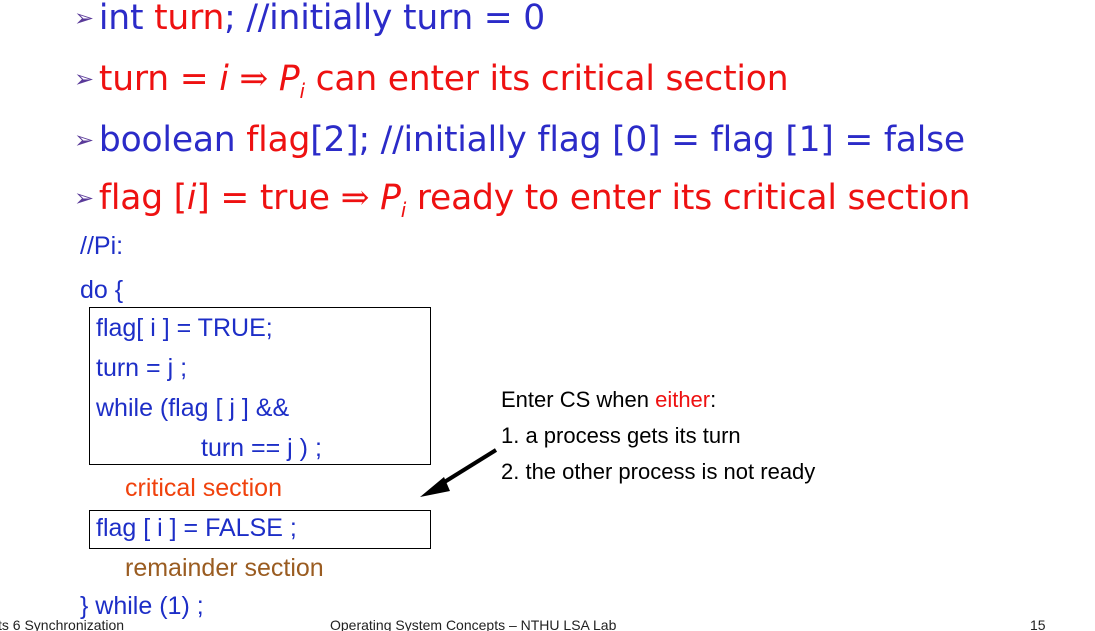 This screenshot has height=631, width=1095. I want to click on note-keyword: either, so click(683, 399).